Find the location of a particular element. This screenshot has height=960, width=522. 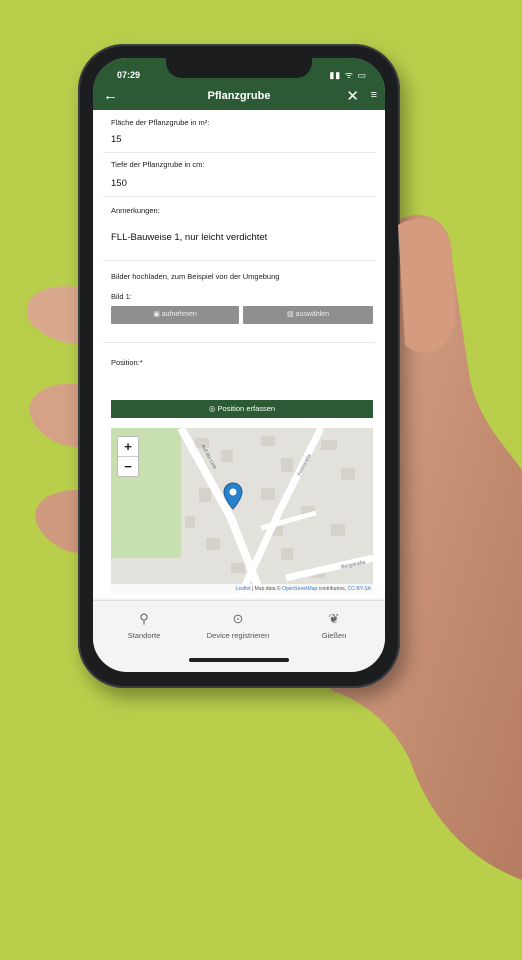

thumb-overlay is located at coordinates (426, 285).